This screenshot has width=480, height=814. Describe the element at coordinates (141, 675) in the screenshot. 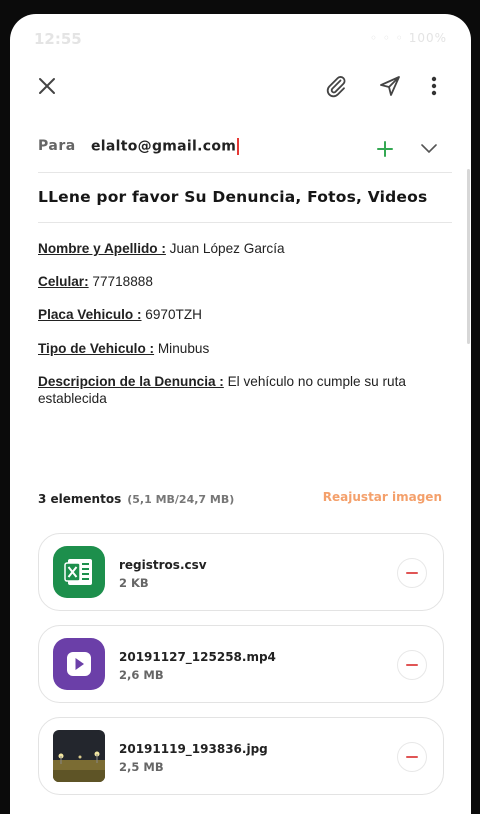

I see `attachment-size: 2,6 MB` at that location.